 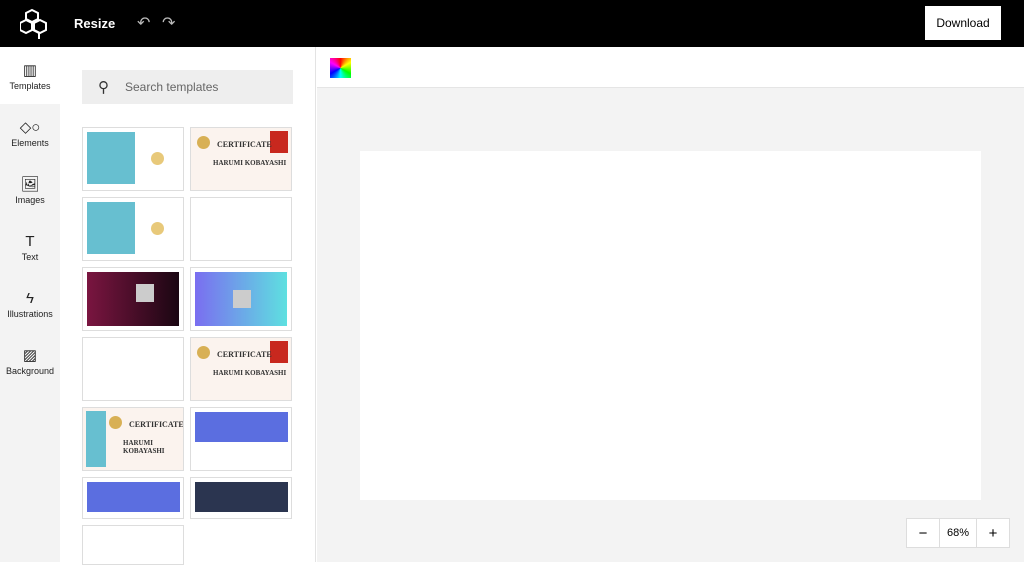 I want to click on sidebar-label: Images, so click(x=30, y=200).